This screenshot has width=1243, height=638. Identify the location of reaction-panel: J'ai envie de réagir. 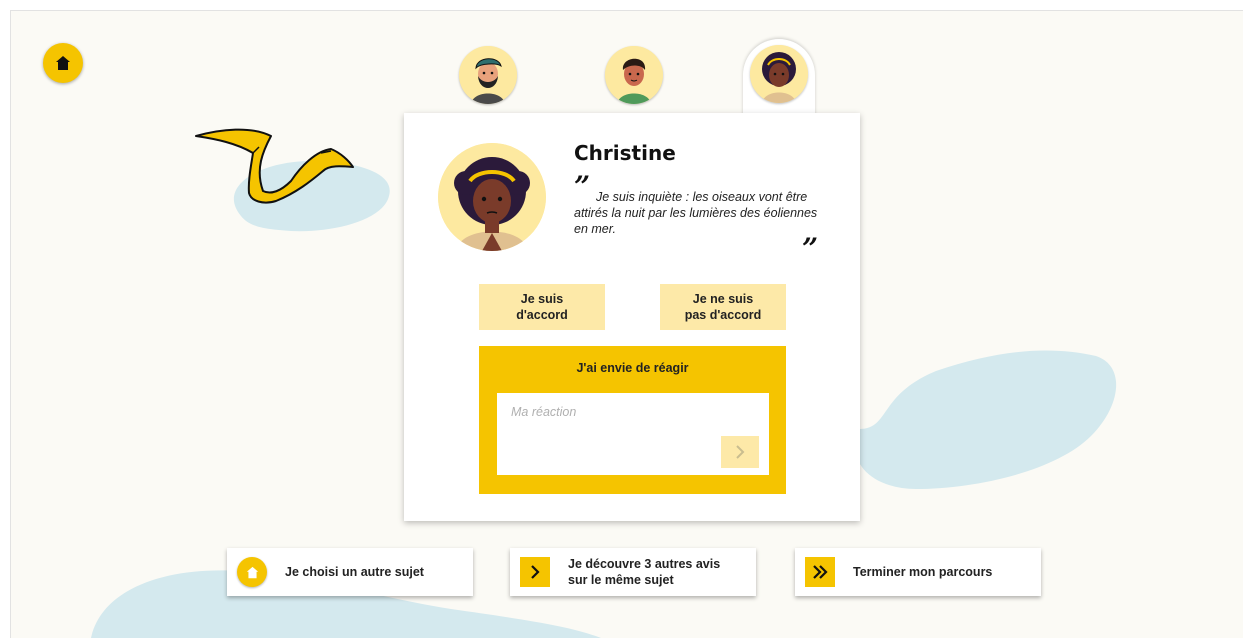
(632, 420).